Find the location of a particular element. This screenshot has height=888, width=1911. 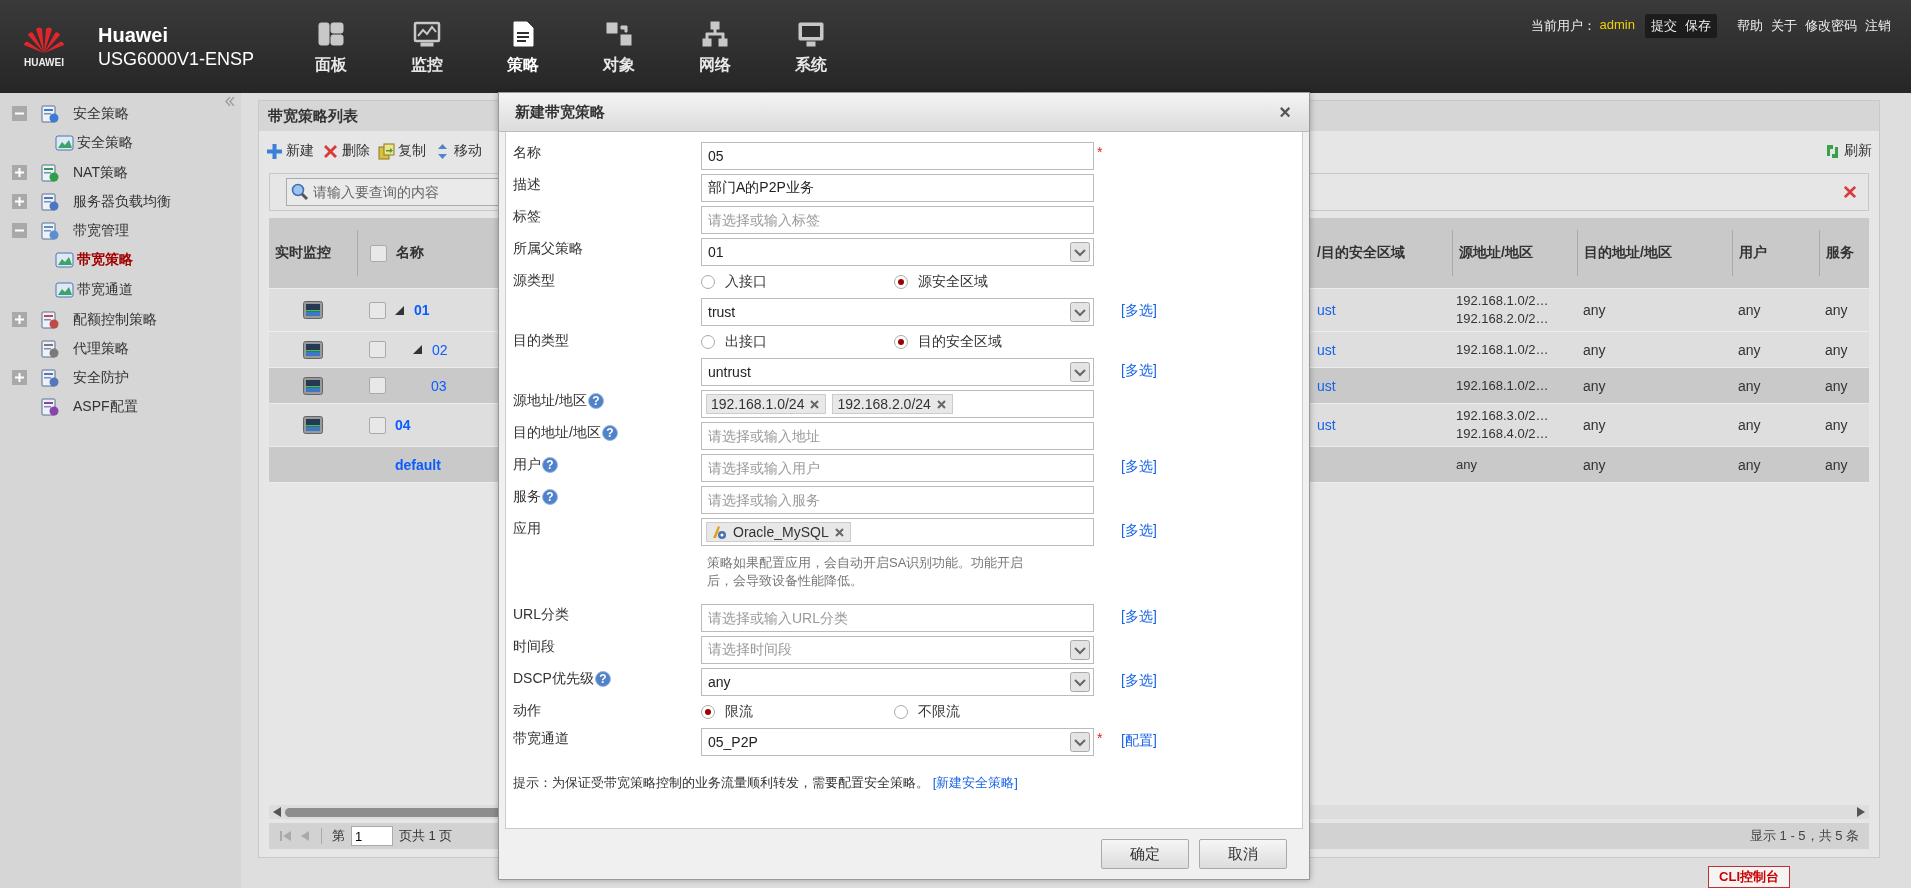

field-label: 描述 is located at coordinates (527, 185).